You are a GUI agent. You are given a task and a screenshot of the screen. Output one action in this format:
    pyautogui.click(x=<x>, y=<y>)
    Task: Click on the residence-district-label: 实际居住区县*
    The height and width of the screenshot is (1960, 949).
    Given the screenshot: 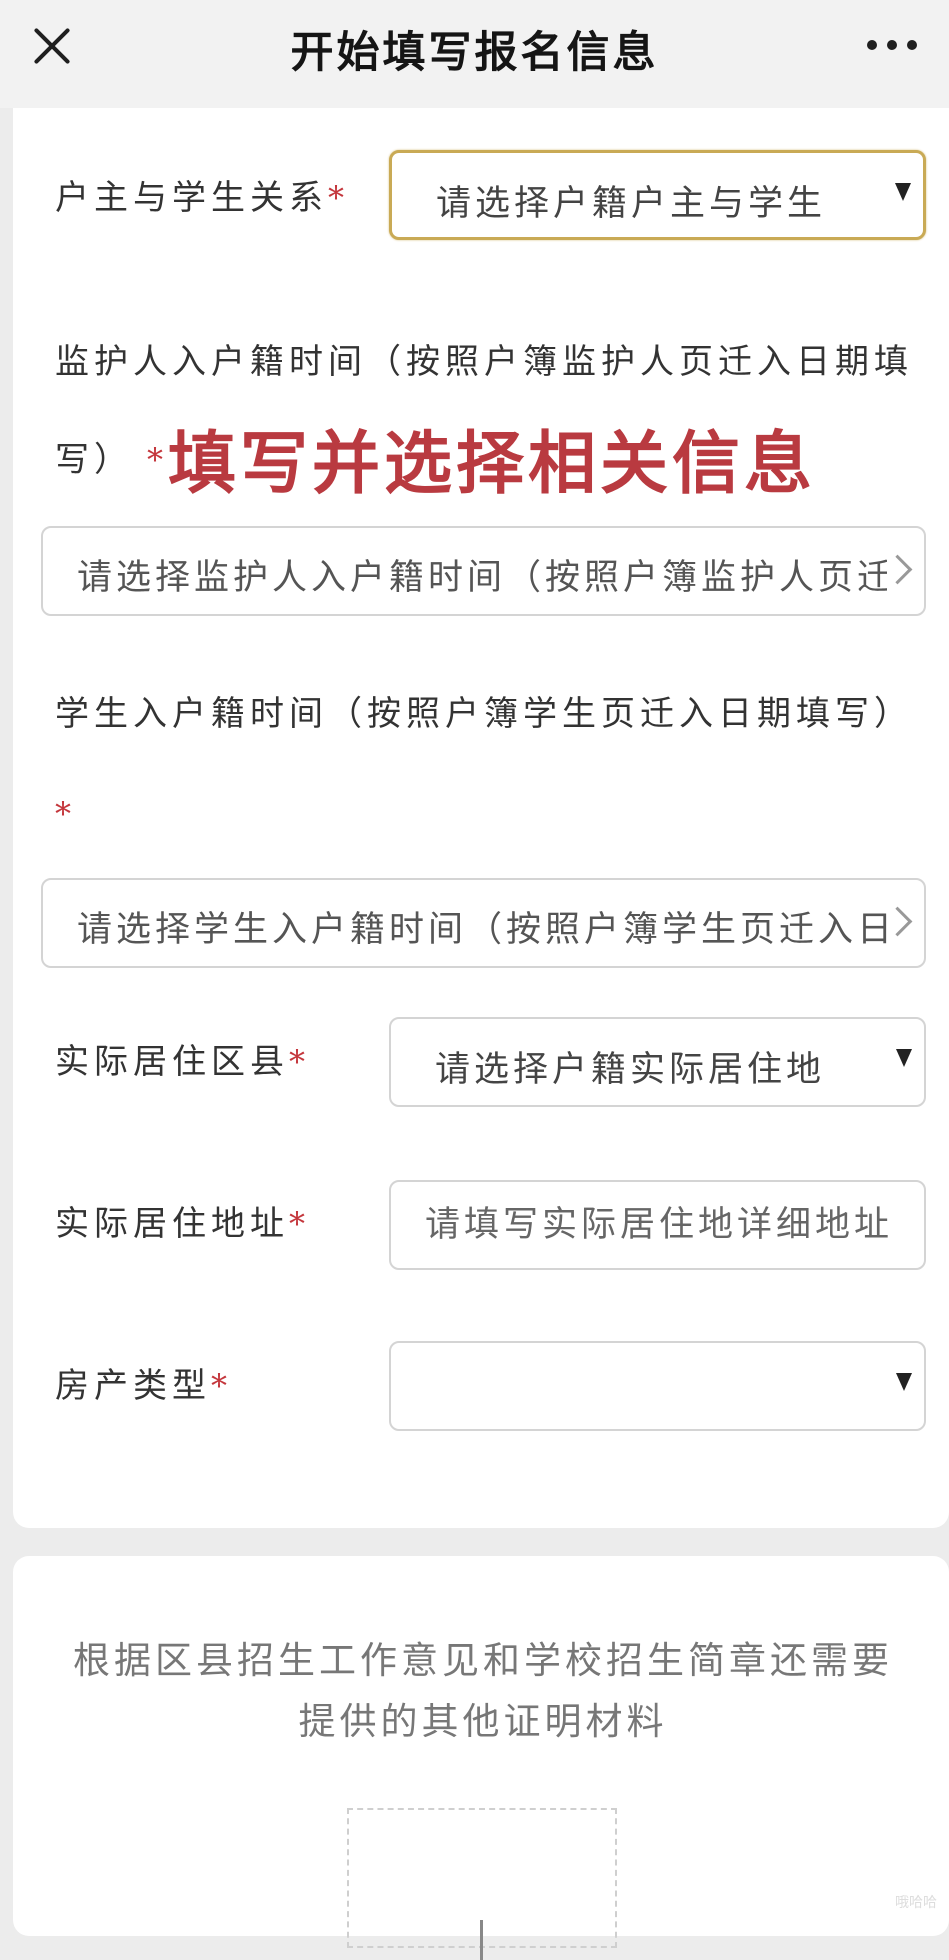 What is the action you would take?
    pyautogui.click(x=182, y=1062)
    